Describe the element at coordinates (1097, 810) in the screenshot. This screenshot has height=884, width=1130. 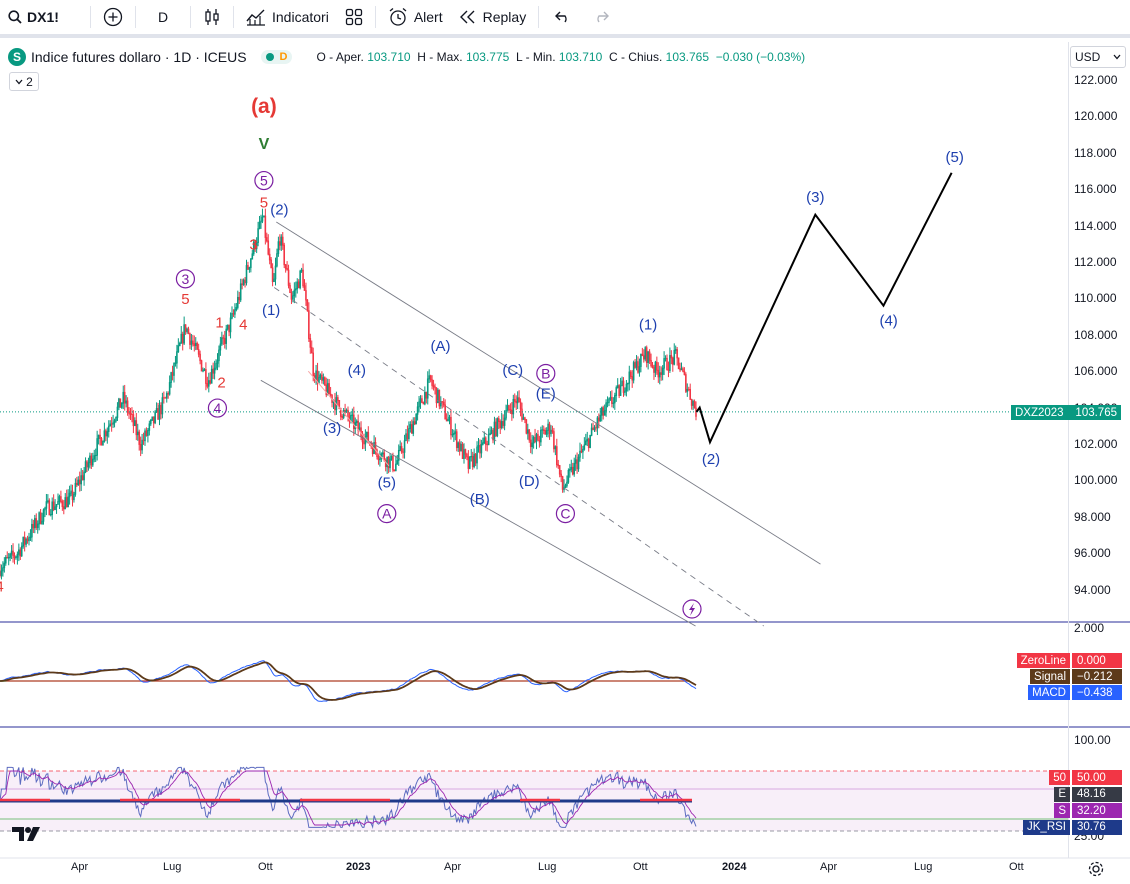
I see `indicator-tag-value: 32.20` at that location.